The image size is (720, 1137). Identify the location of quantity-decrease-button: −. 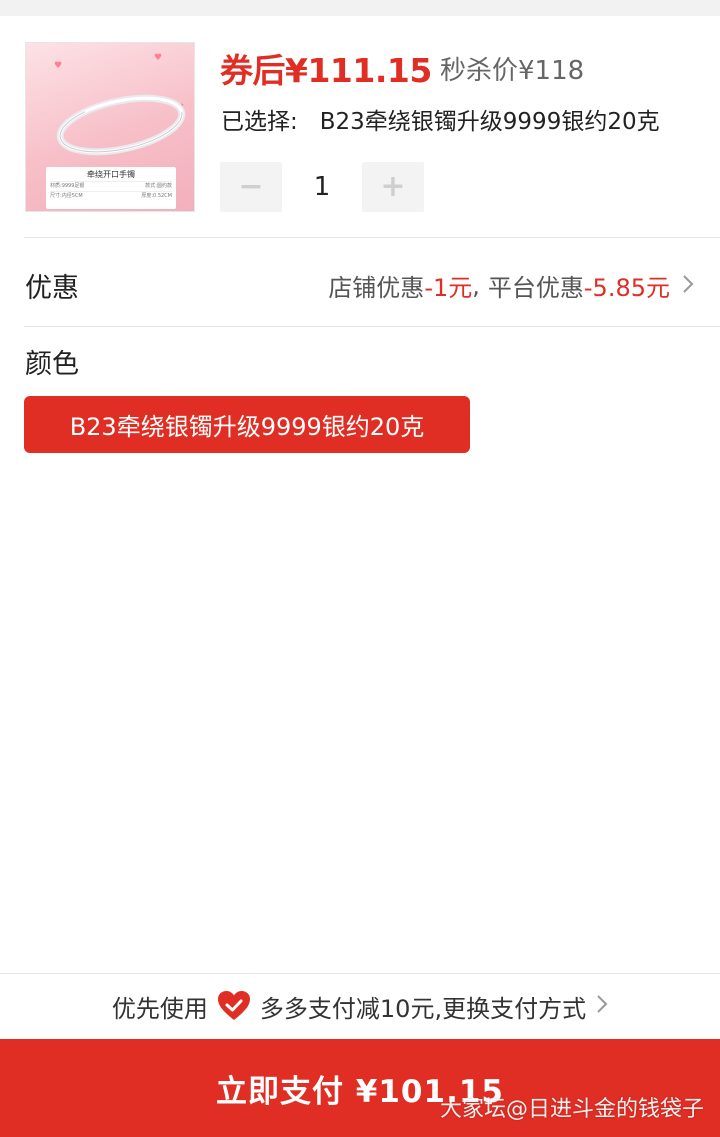
(251, 187).